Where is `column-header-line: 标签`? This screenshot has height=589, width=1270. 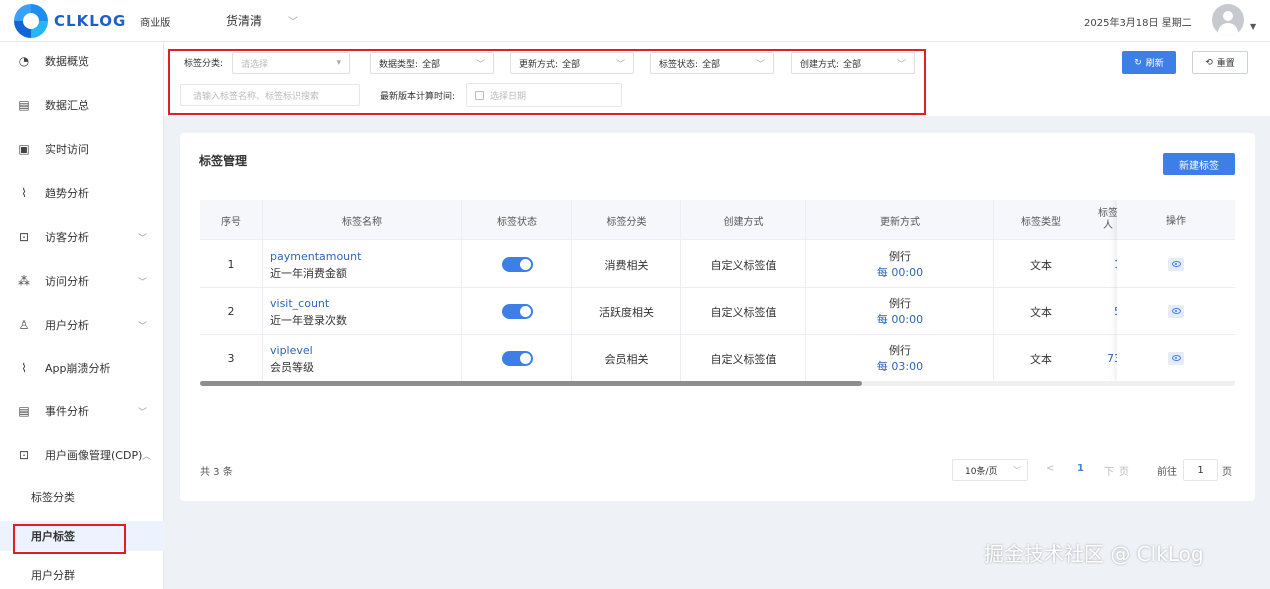 column-header-line: 标签 is located at coordinates (1108, 213).